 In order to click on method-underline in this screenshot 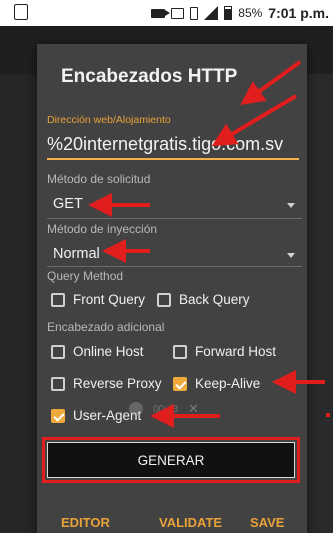, I will do `click(174, 218)`.